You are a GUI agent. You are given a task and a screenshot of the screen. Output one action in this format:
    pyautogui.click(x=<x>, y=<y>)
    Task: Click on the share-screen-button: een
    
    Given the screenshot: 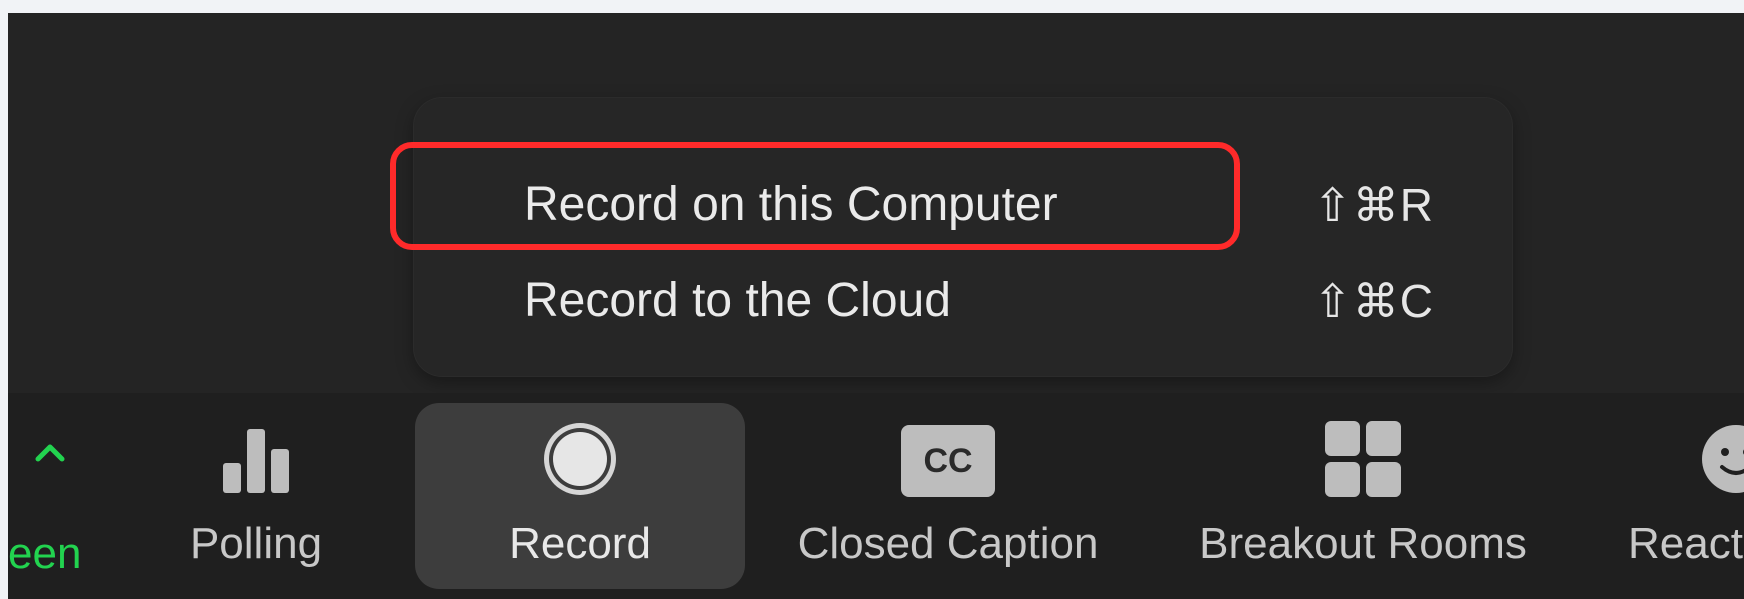 What is the action you would take?
    pyautogui.click(x=48, y=496)
    